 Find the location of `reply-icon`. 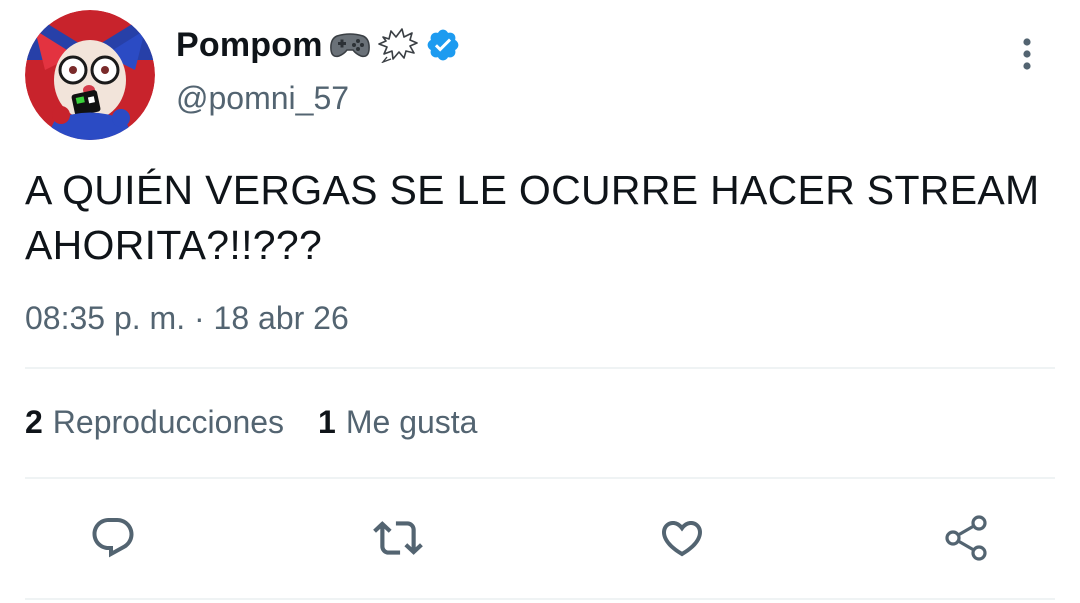

reply-icon is located at coordinates (113, 538).